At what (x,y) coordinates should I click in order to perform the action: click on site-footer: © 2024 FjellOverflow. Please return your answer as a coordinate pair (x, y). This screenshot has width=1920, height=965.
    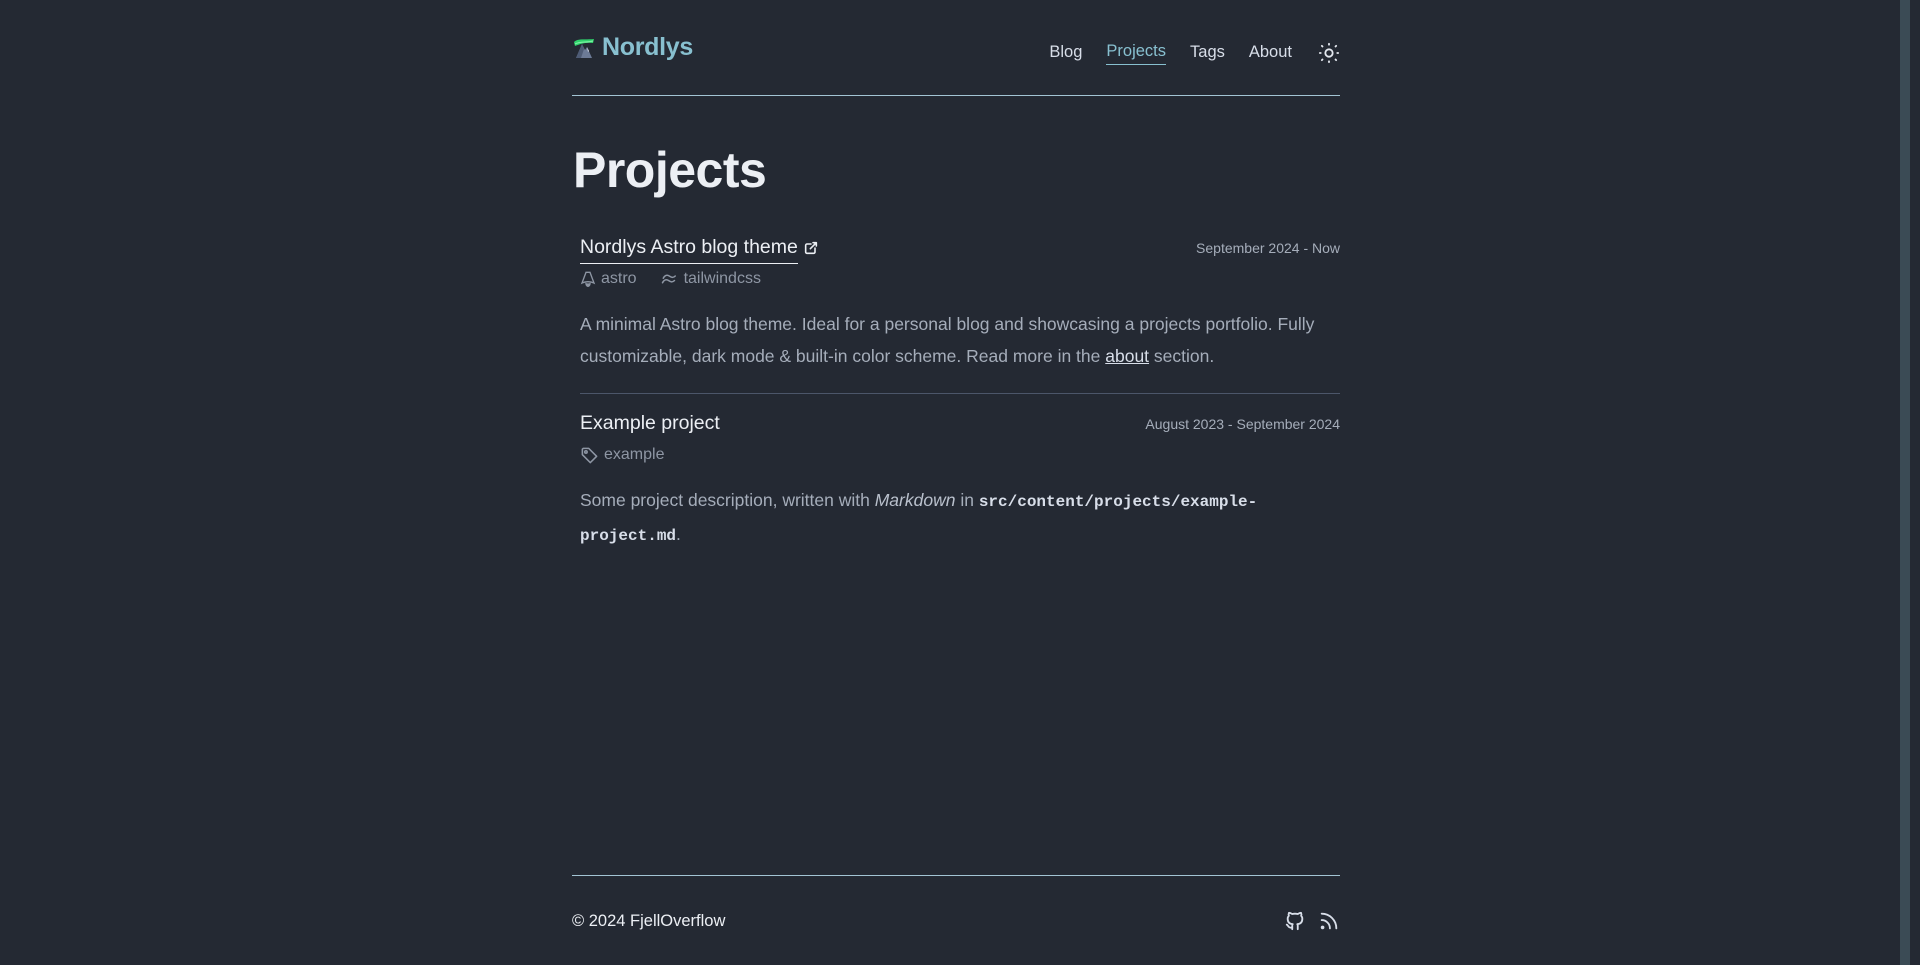
    Looking at the image, I should click on (956, 920).